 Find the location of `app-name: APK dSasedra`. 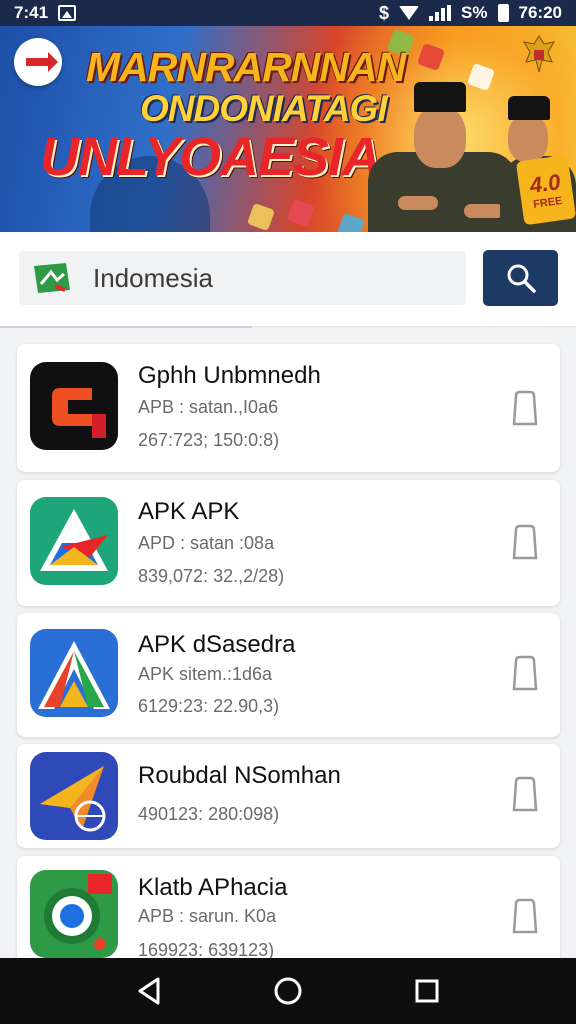

app-name: APK dSasedra is located at coordinates (217, 644).